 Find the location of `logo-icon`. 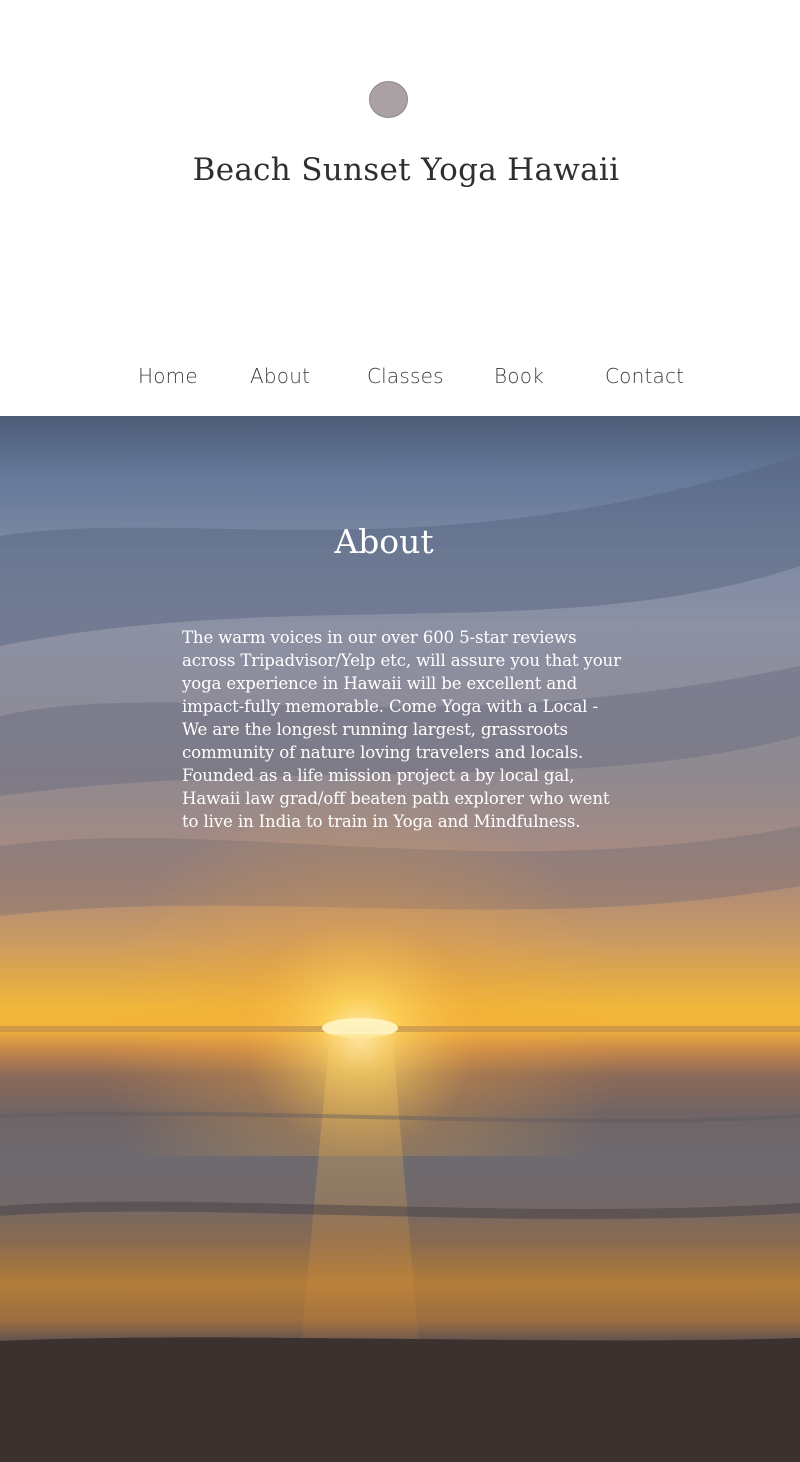

logo-icon is located at coordinates (388, 99).